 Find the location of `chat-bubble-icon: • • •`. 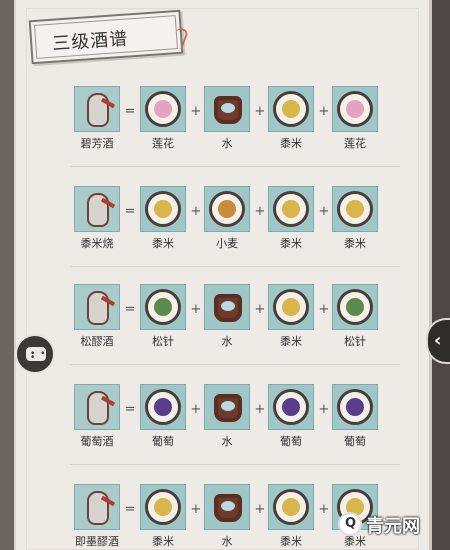

chat-bubble-icon: • • • is located at coordinates (35, 354).